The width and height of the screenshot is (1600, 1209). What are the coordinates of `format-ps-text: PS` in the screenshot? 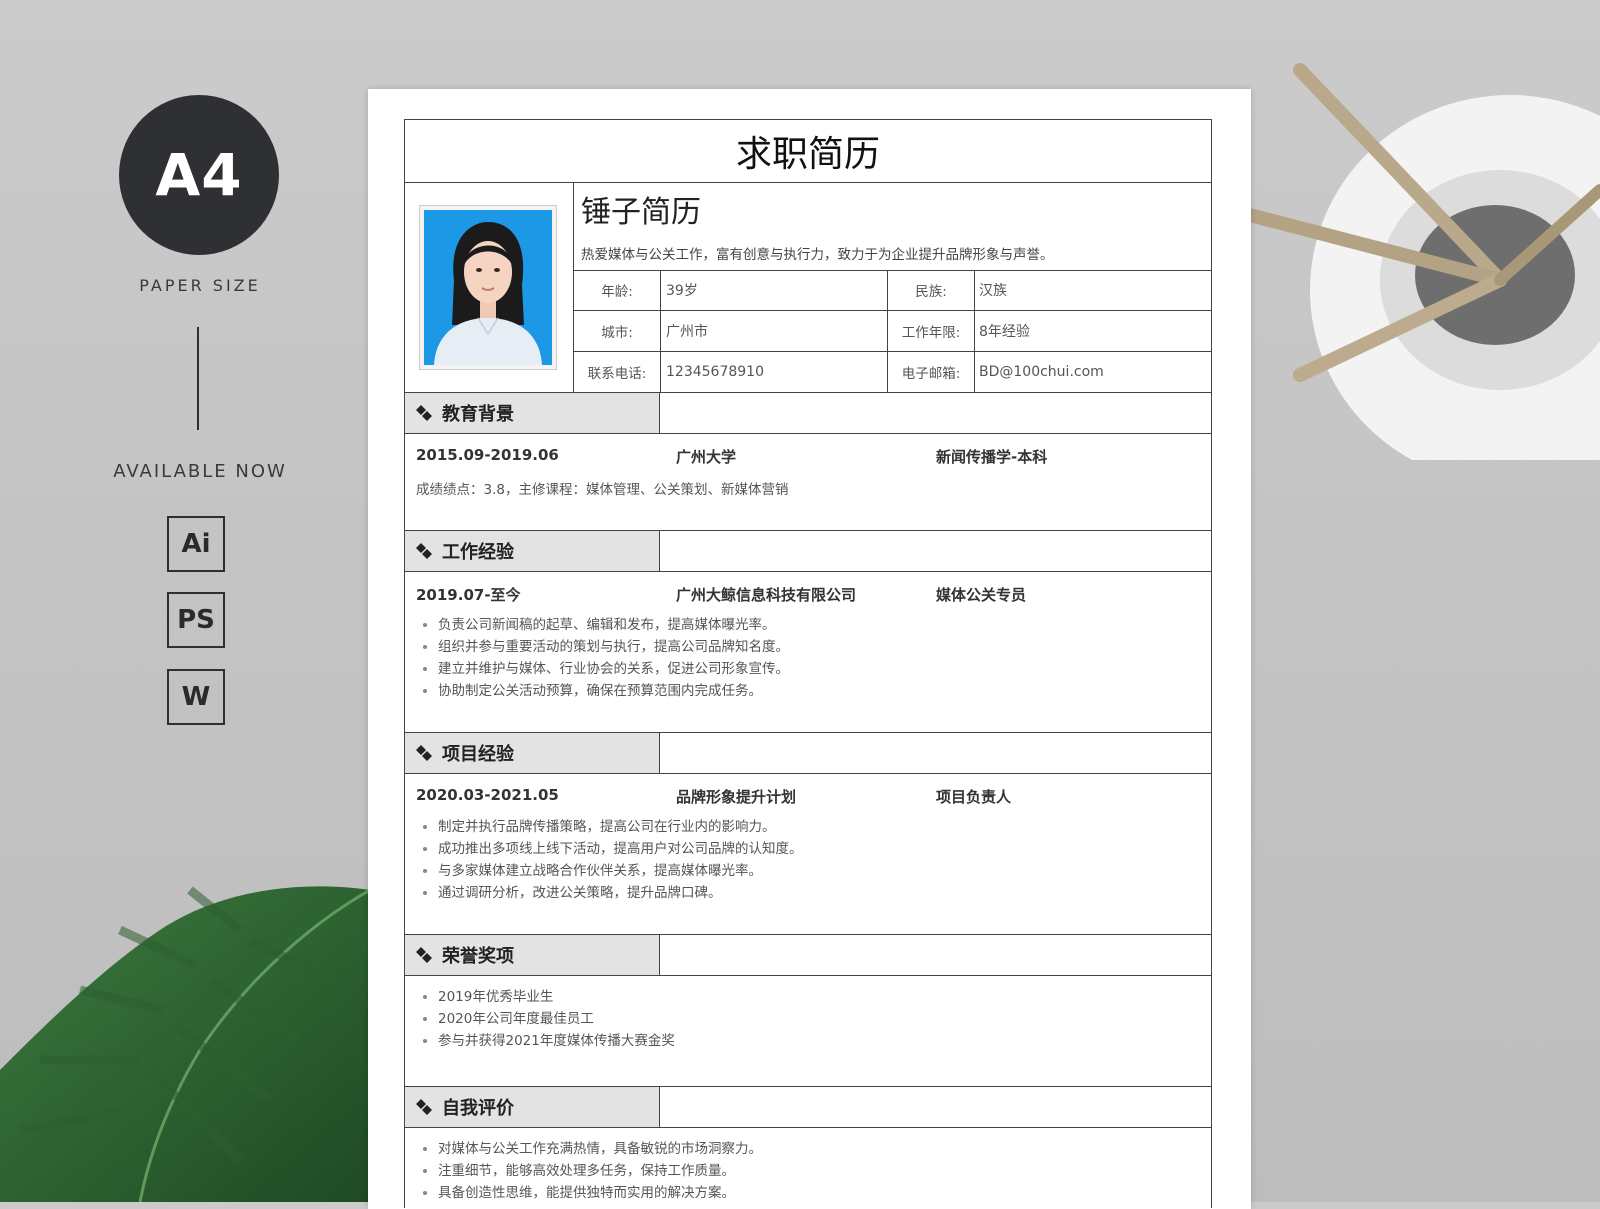 It's located at (196, 620).